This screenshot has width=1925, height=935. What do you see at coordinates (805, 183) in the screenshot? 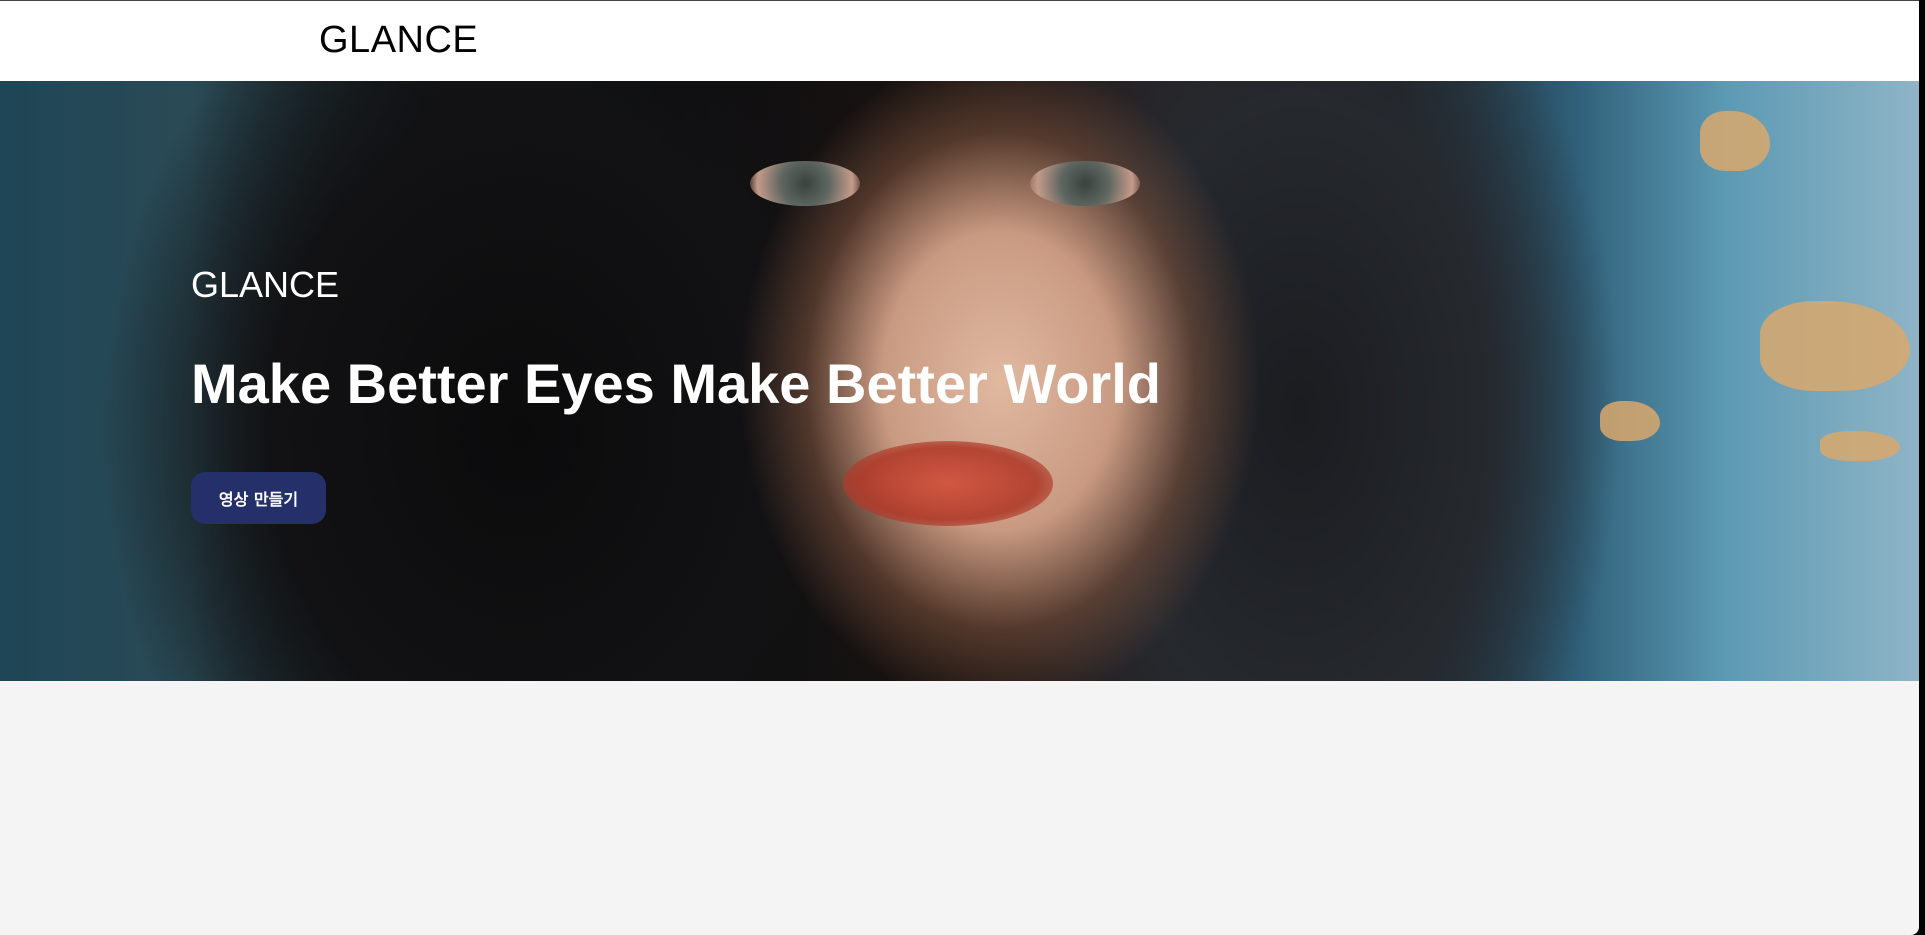
I see `painting-eye-left` at bounding box center [805, 183].